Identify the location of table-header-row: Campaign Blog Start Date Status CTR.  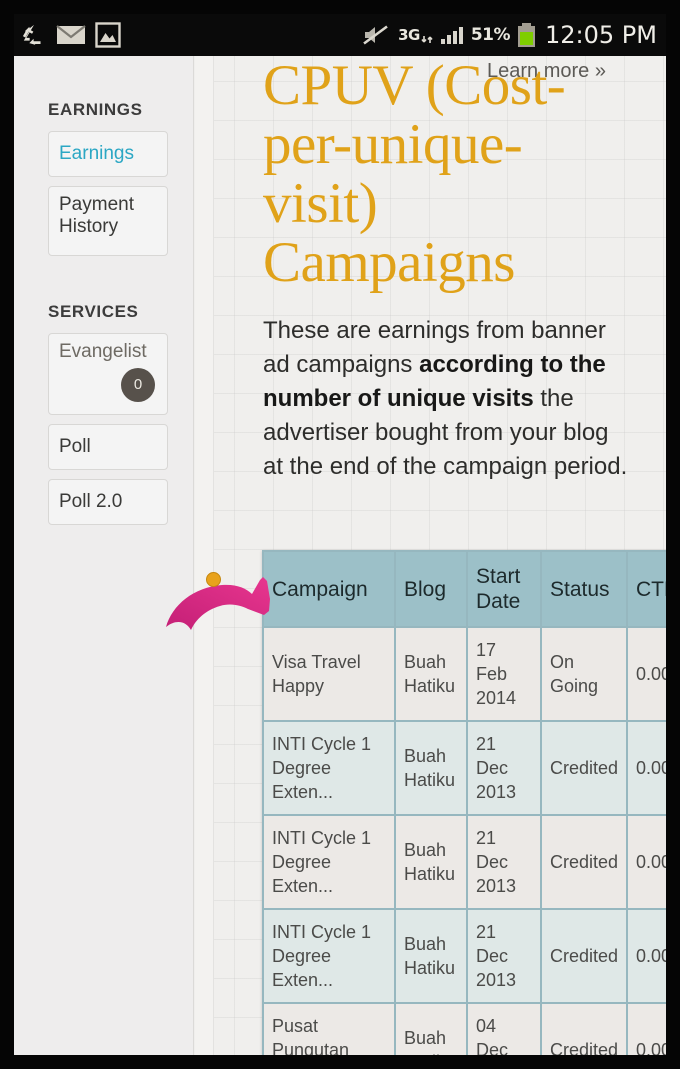
(465, 589).